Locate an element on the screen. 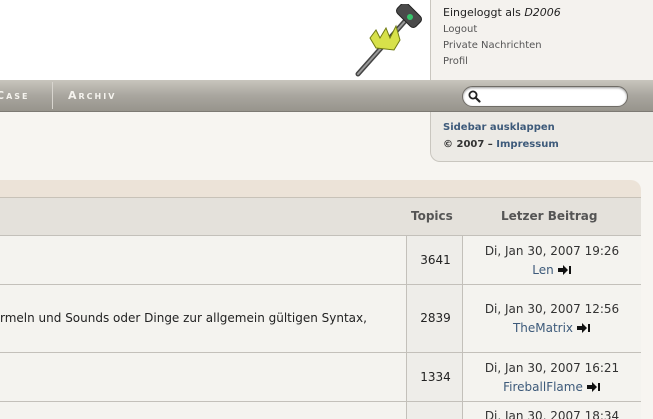  nav-separator is located at coordinates (52, 95).